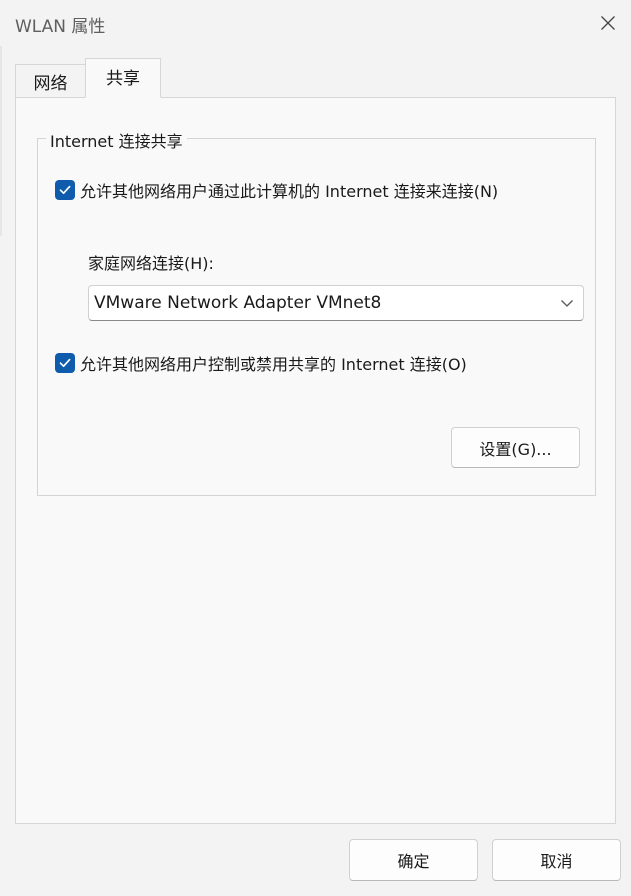  I want to click on close-icon, so click(608, 23).